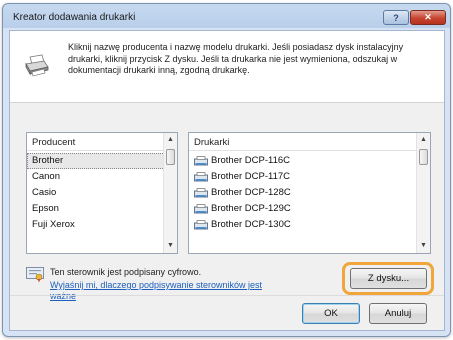 The image size is (453, 340). What do you see at coordinates (170, 193) in the screenshot?
I see `manufacturer-scrollbar: ▲ ▼` at bounding box center [170, 193].